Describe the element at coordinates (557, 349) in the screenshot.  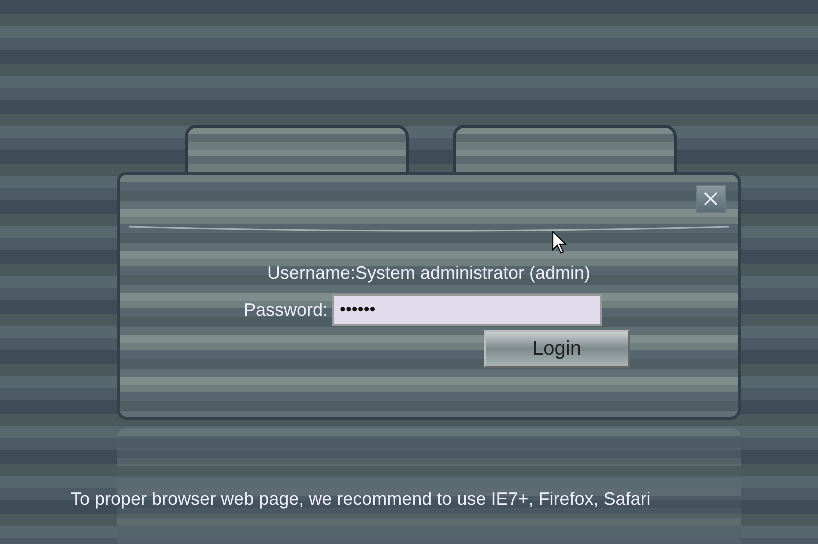
I see `login-button: Login` at that location.